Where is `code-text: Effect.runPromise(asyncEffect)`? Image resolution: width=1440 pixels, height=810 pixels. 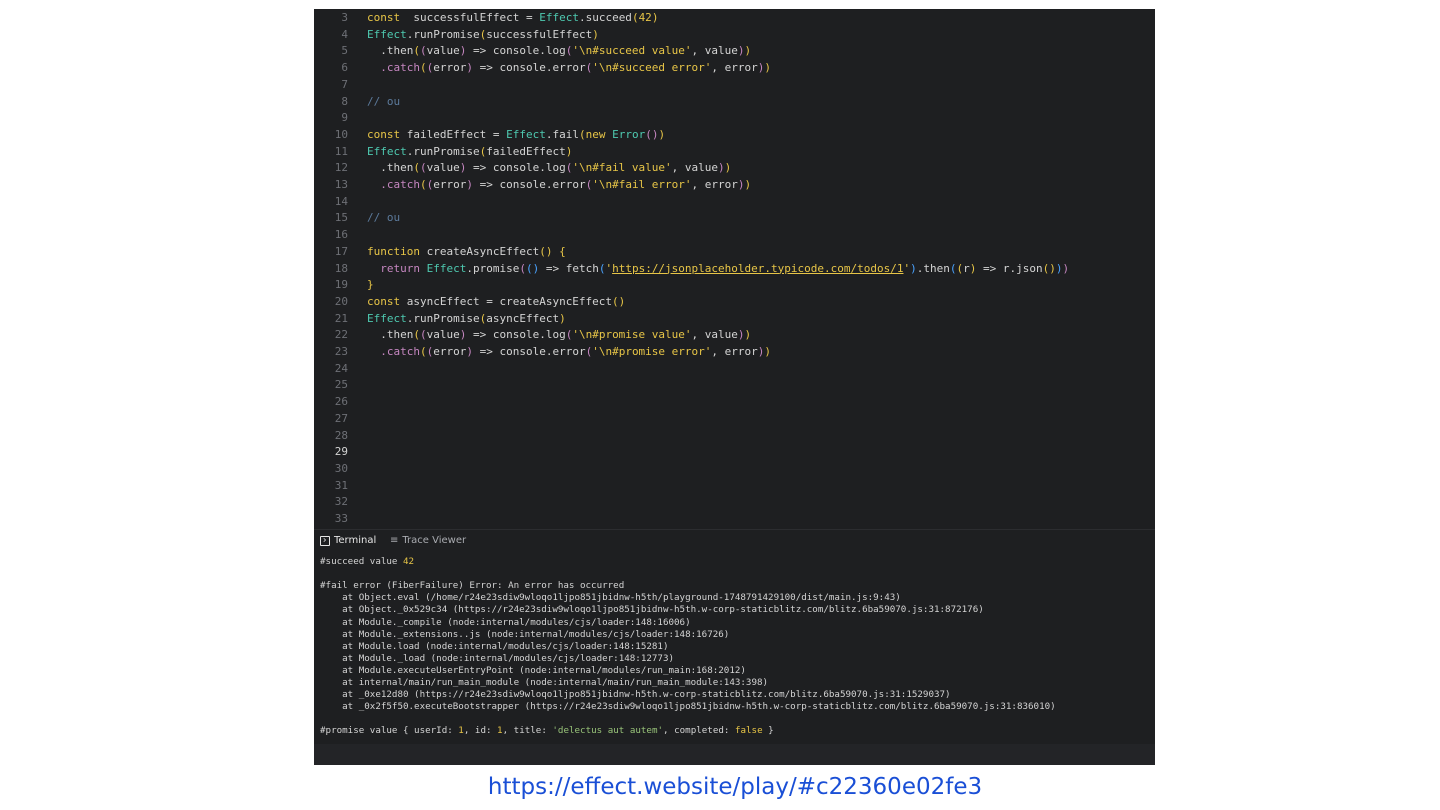 code-text: Effect.runPromise(asyncEffect) is located at coordinates (466, 318).